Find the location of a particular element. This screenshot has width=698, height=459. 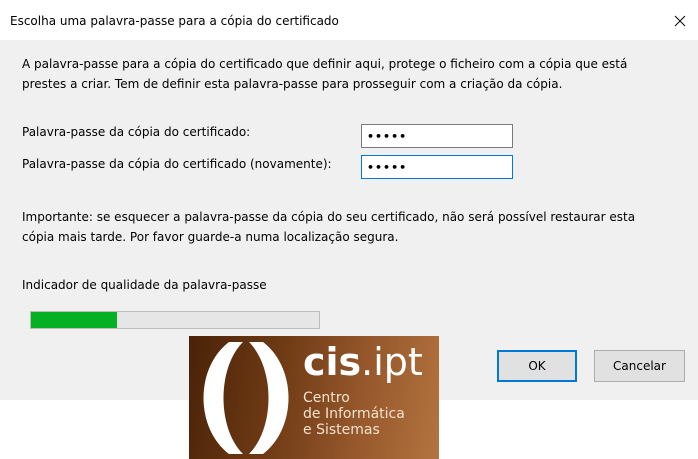

logo-line-1: Centro is located at coordinates (326, 398).